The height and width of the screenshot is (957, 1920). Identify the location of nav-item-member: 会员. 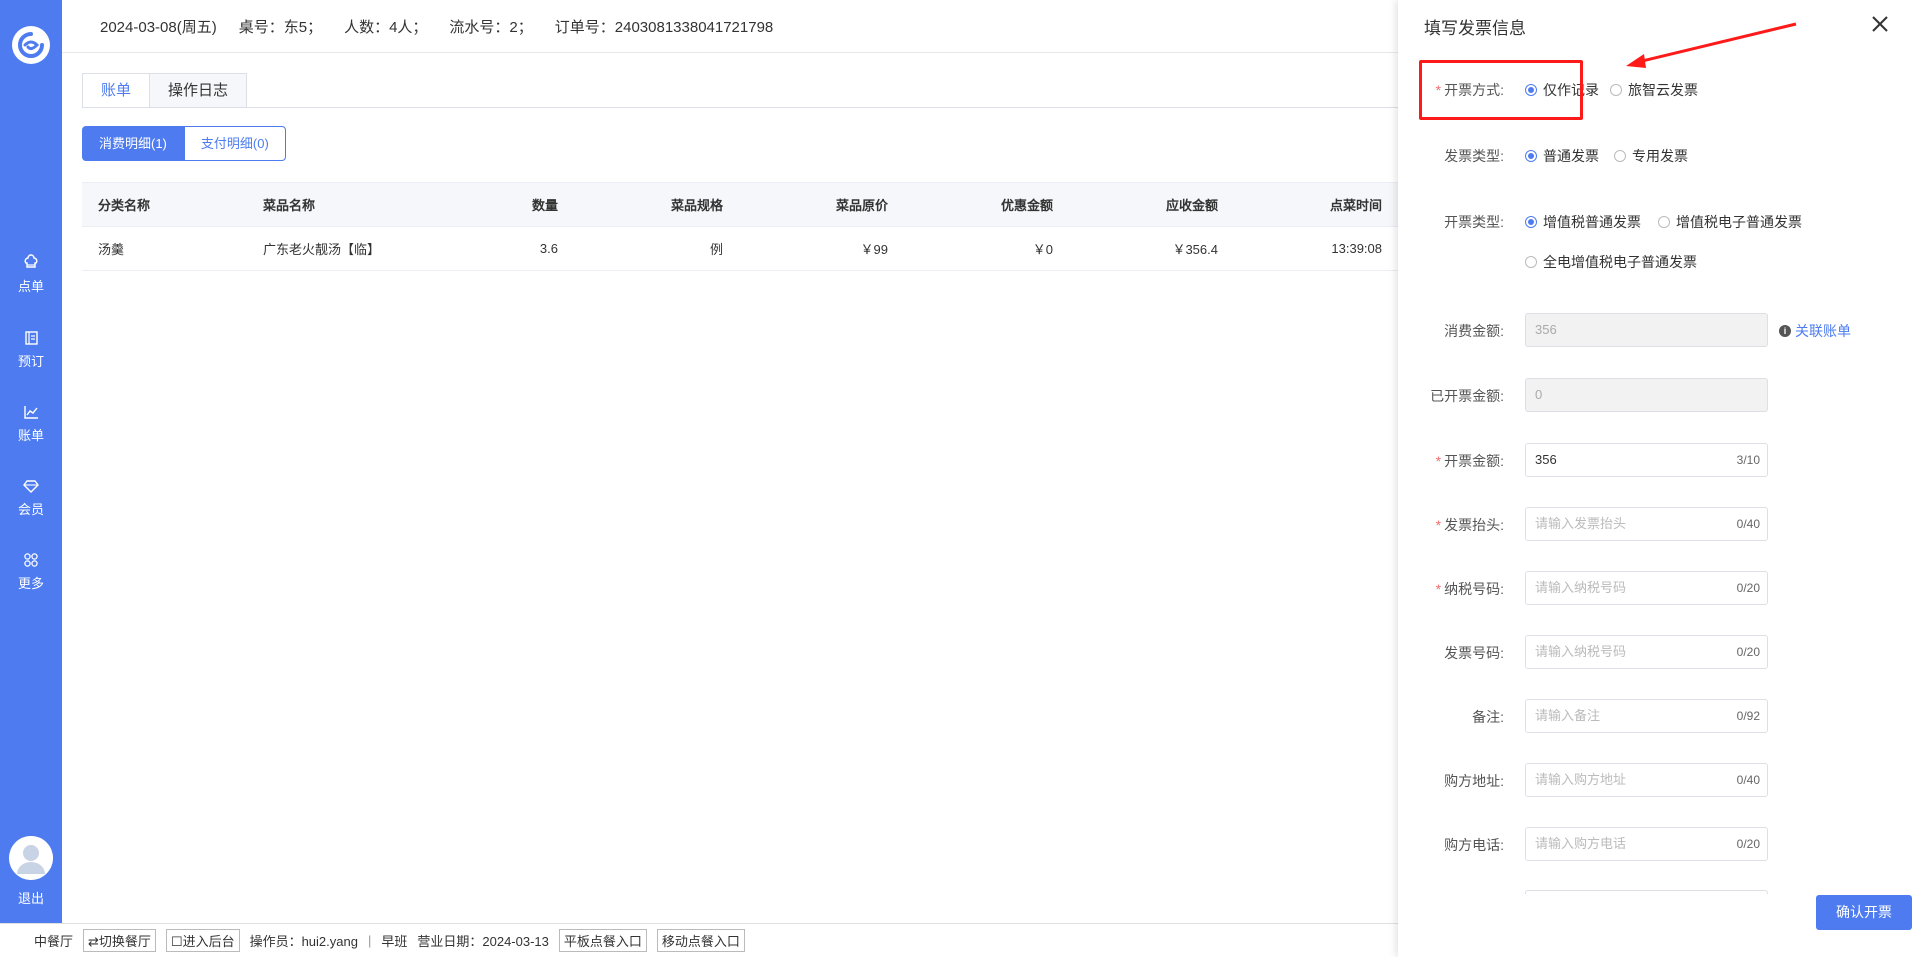
(31, 497).